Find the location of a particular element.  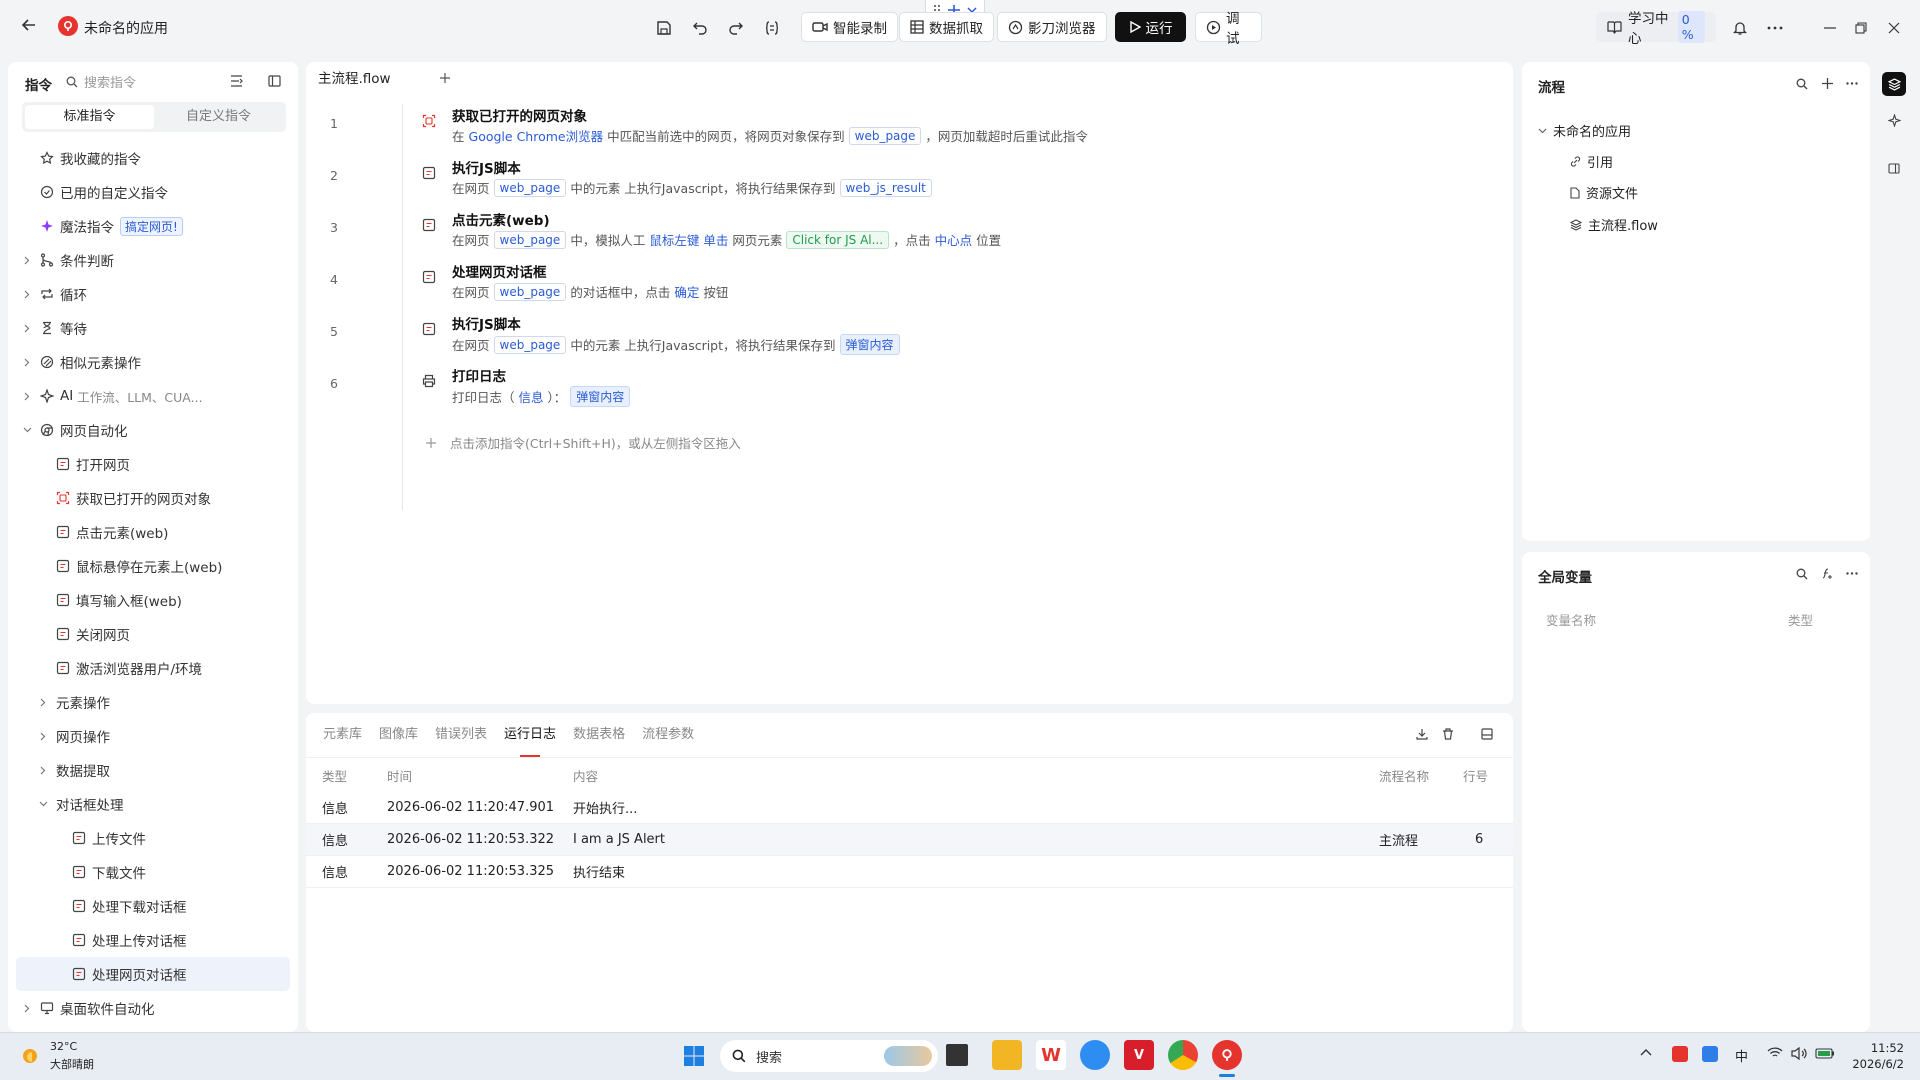

minimize-icon is located at coordinates (1830, 28).